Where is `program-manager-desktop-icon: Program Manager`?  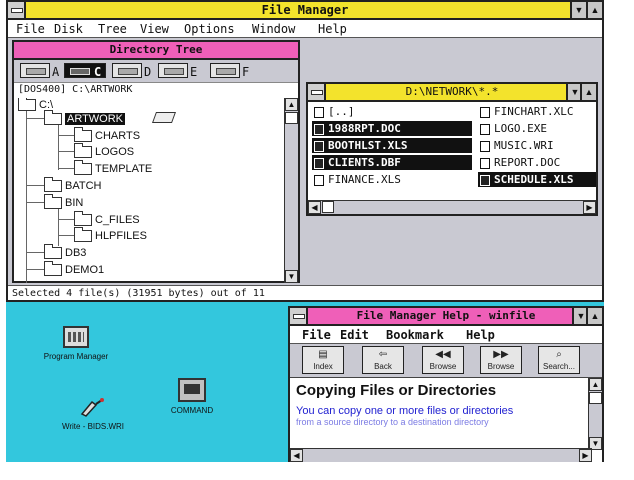
program-manager-desktop-icon: Program Manager is located at coordinates (76, 343).